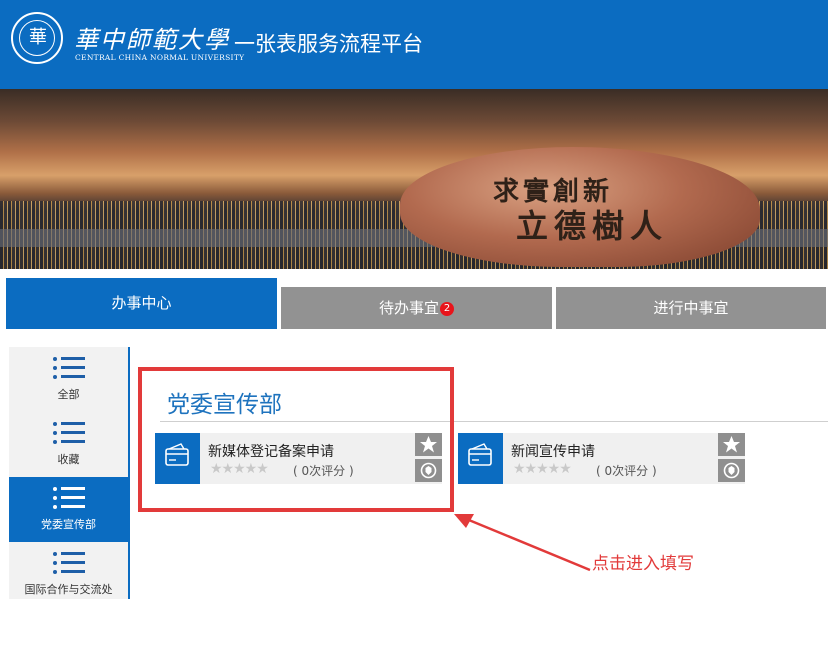 This screenshot has height=652, width=828. What do you see at coordinates (601, 458) in the screenshot?
I see `service-card: 新闻宣传申请 ★★★★★ ( 0次评分 )` at bounding box center [601, 458].